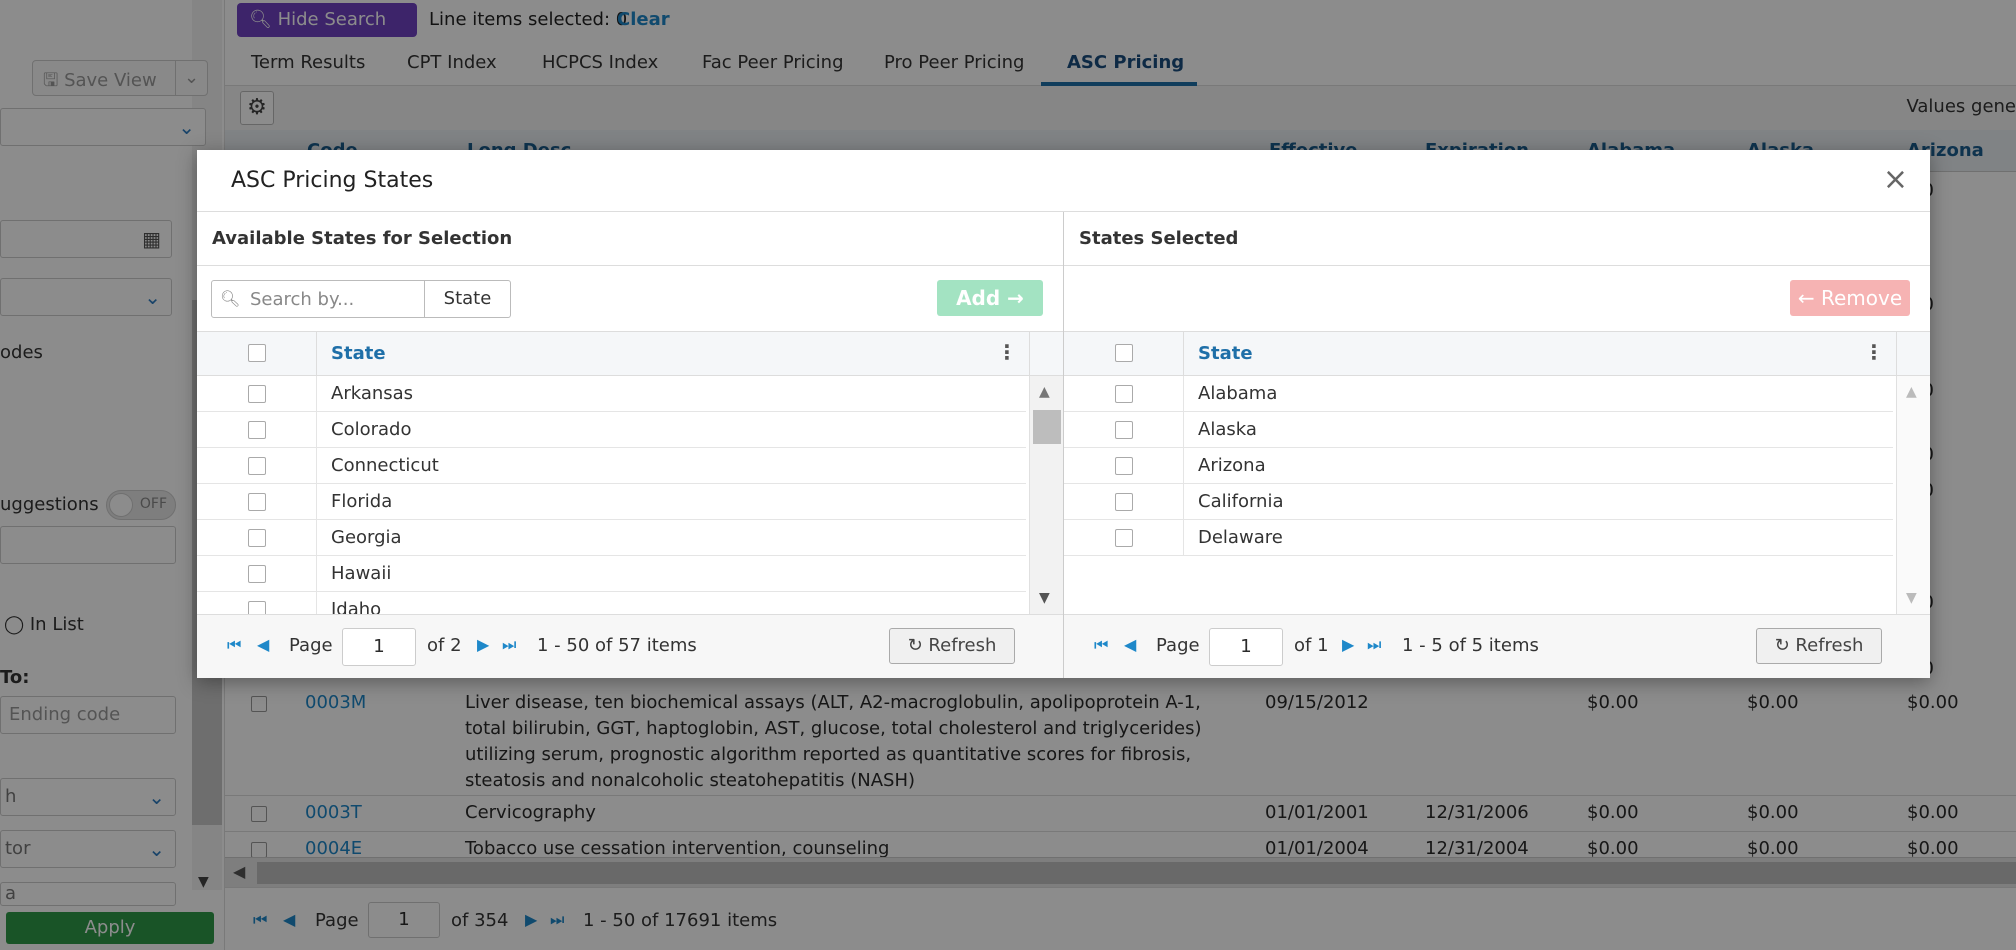  What do you see at coordinates (385, 465) in the screenshot?
I see `state-name: Connecticut` at bounding box center [385, 465].